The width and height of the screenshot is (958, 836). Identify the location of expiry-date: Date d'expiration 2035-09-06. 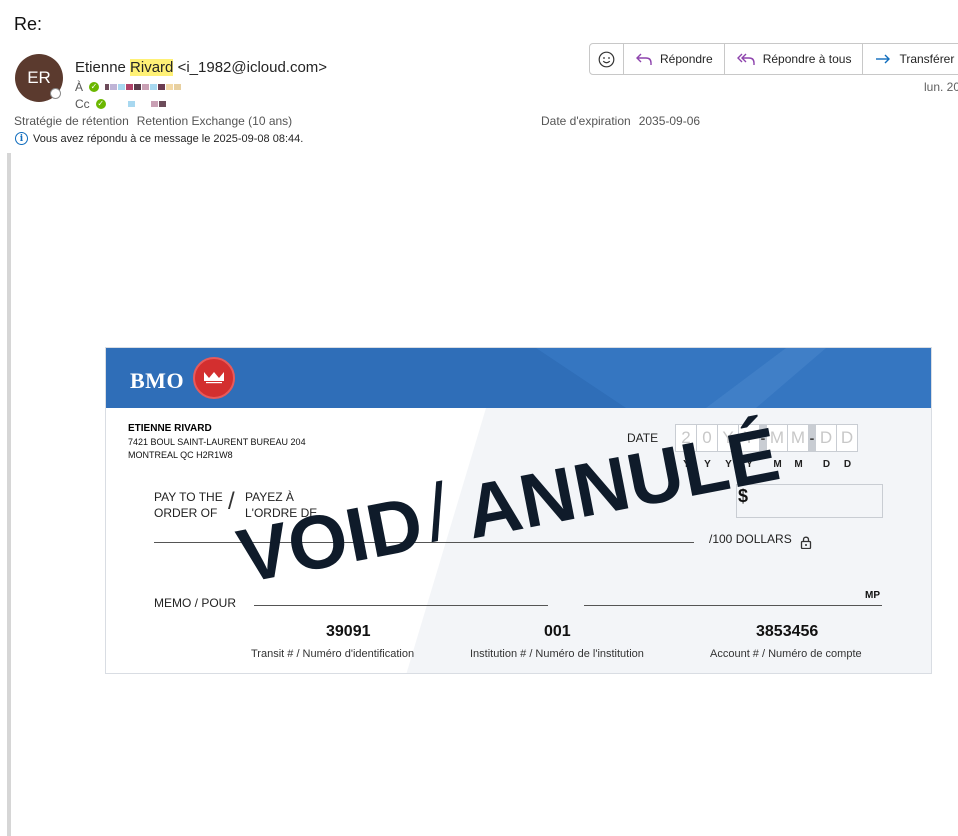
(620, 121).